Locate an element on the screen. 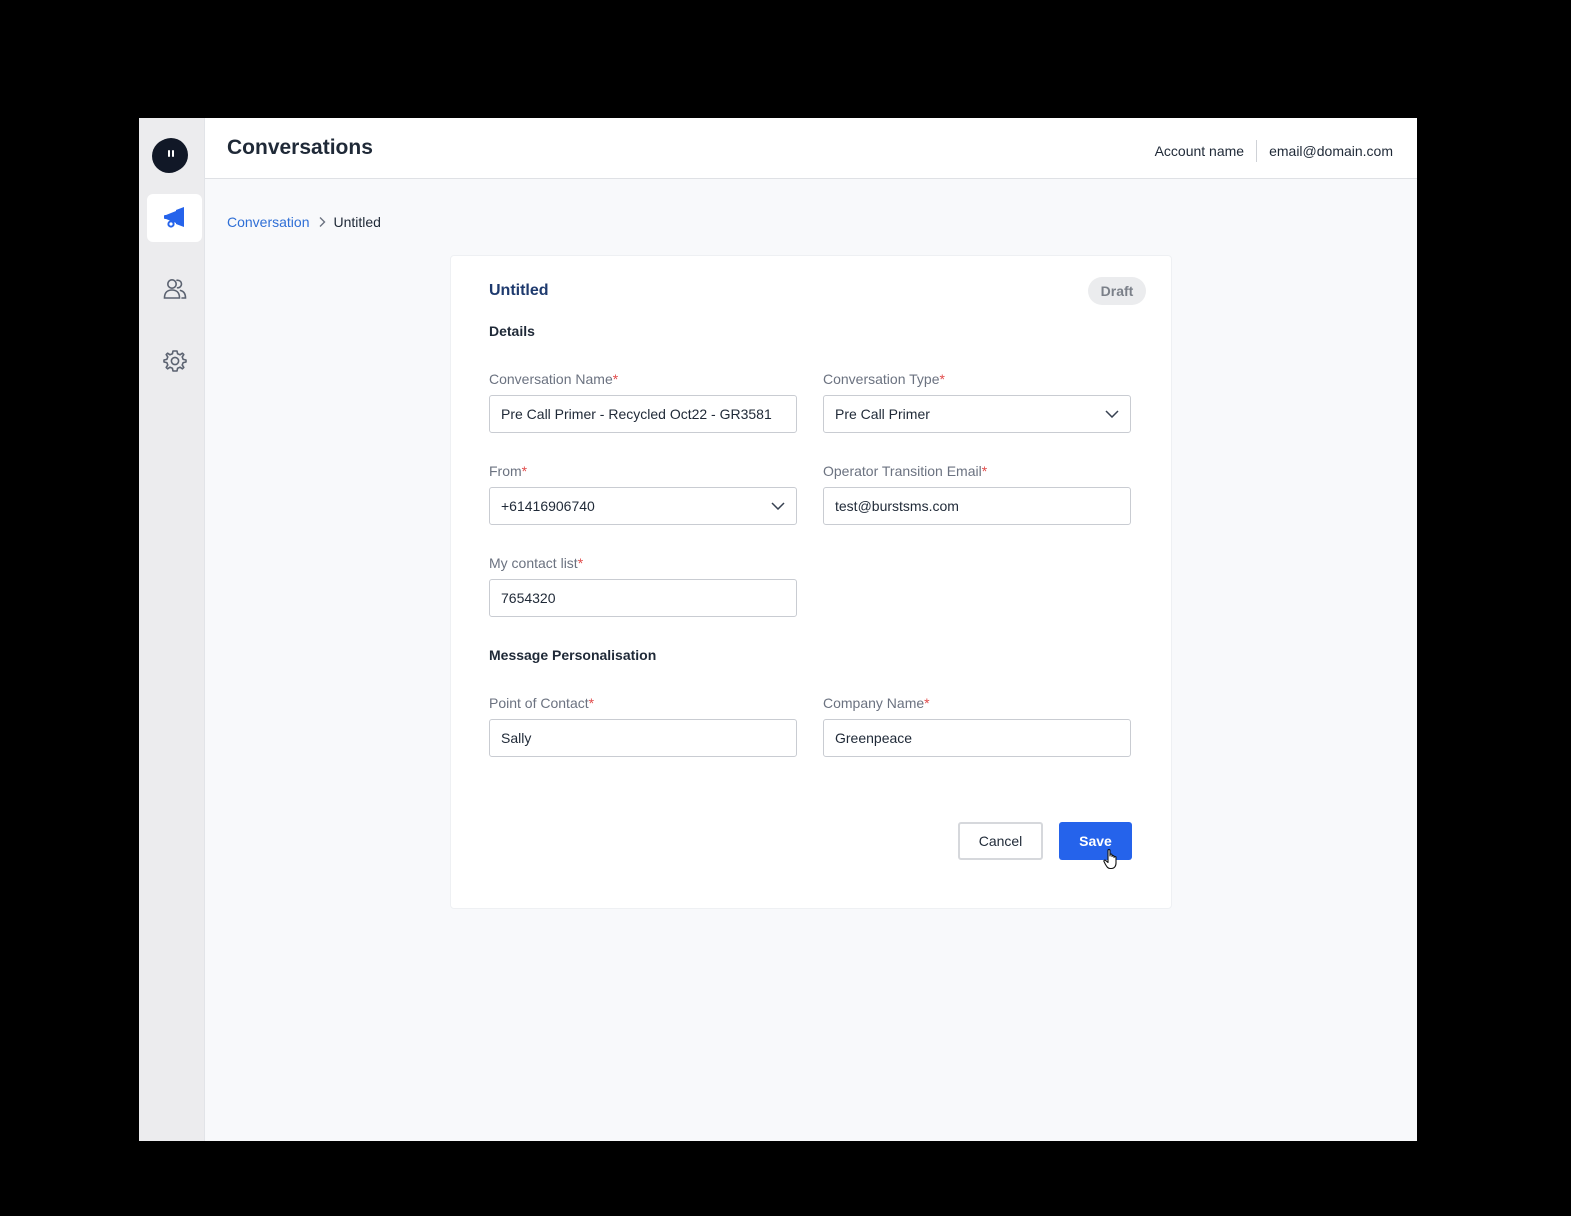 The width and height of the screenshot is (1571, 1216). label-text: My contact list is located at coordinates (533, 563).